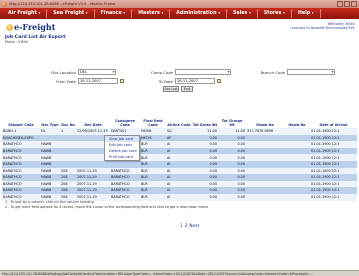 This screenshot has width=359, height=276. What do you see at coordinates (275, 13) in the screenshot?
I see `menu-stores: Stores ▾` at bounding box center [275, 13].